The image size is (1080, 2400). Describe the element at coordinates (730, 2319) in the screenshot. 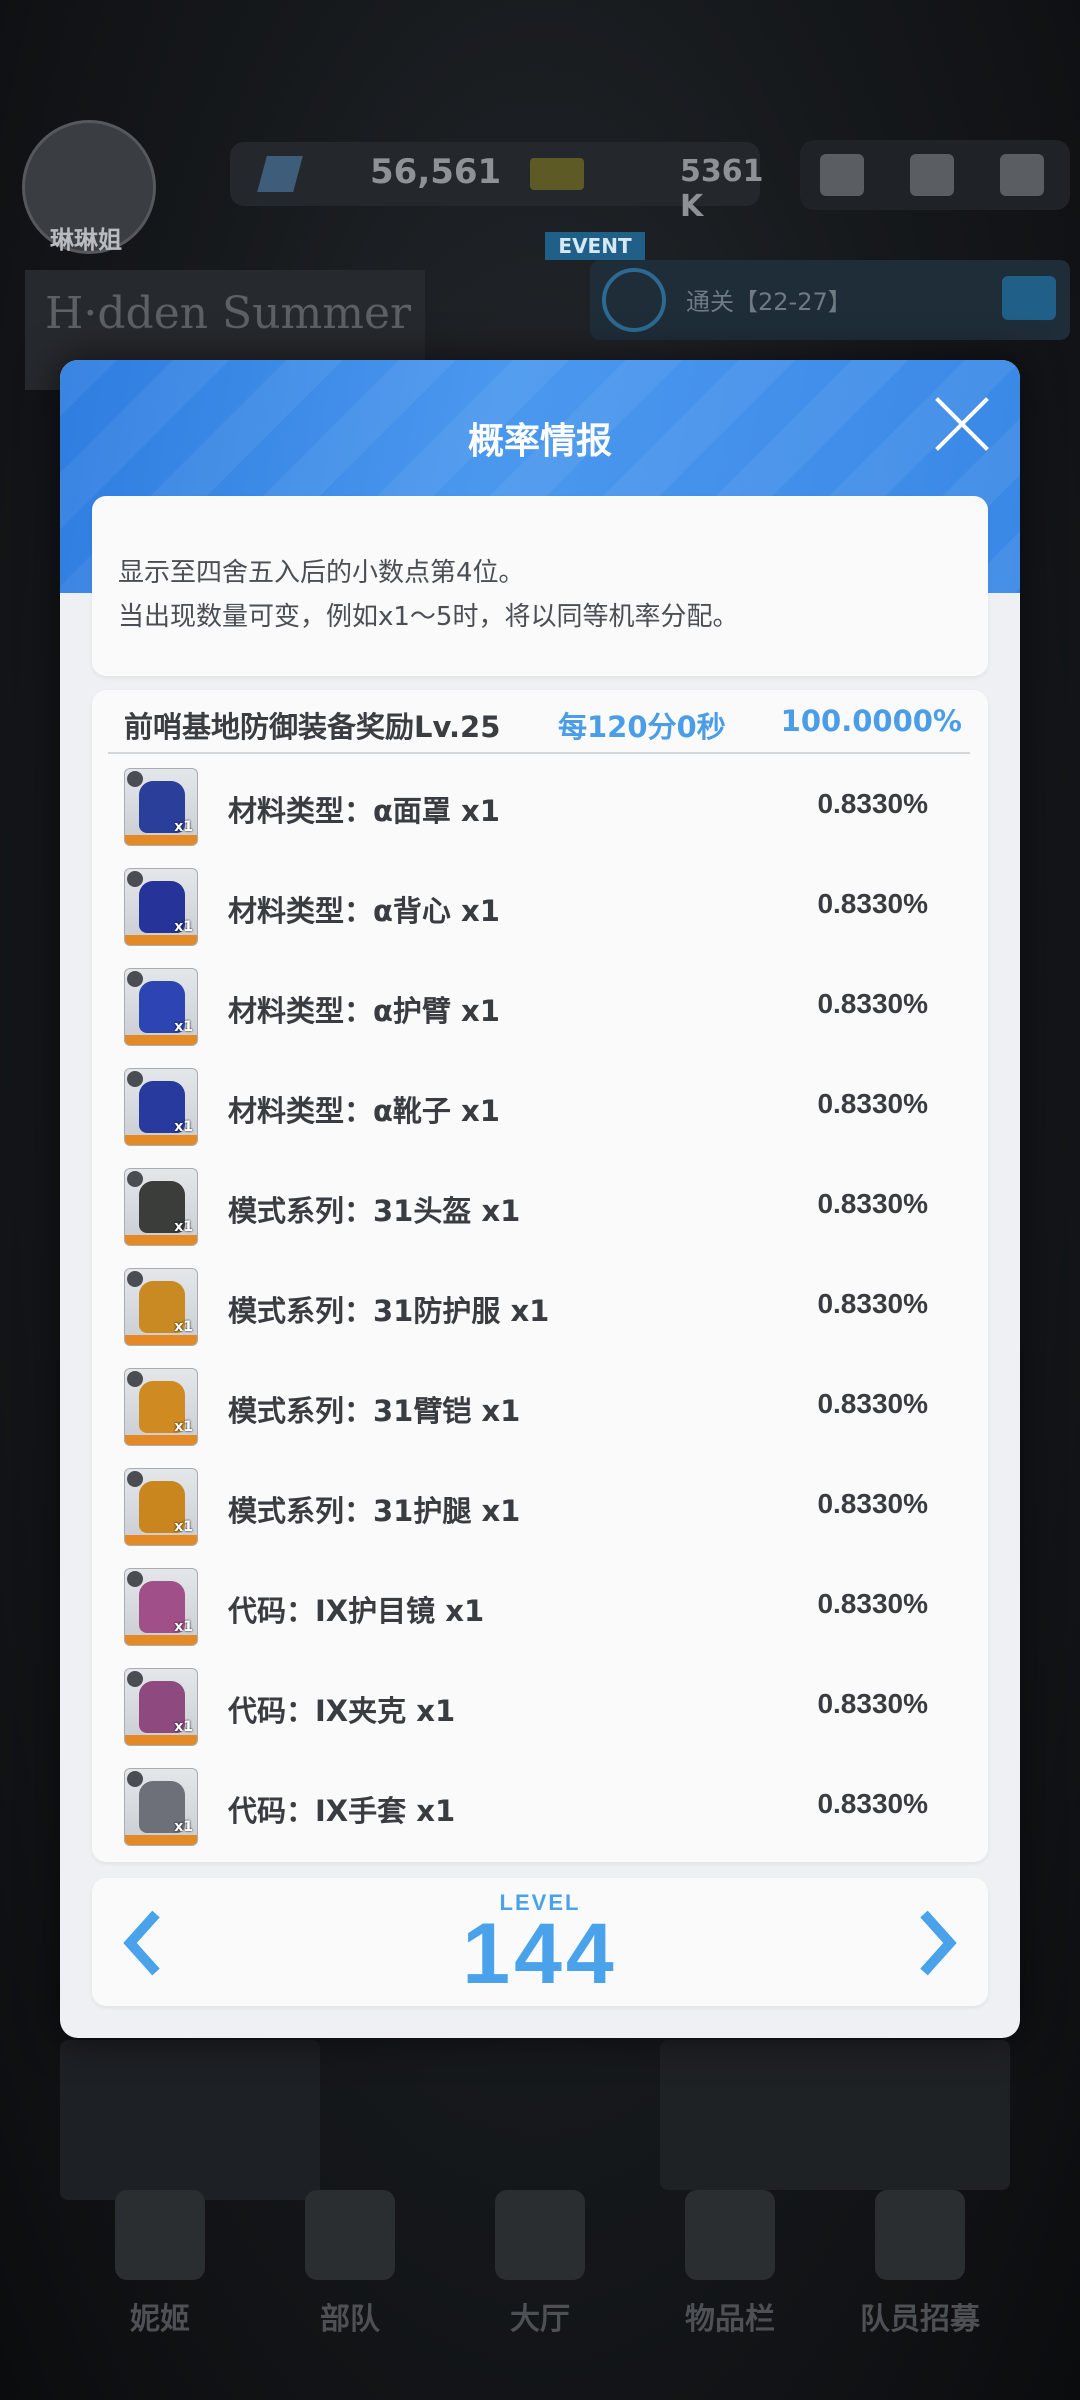

I see `nav-label: 物品栏` at that location.